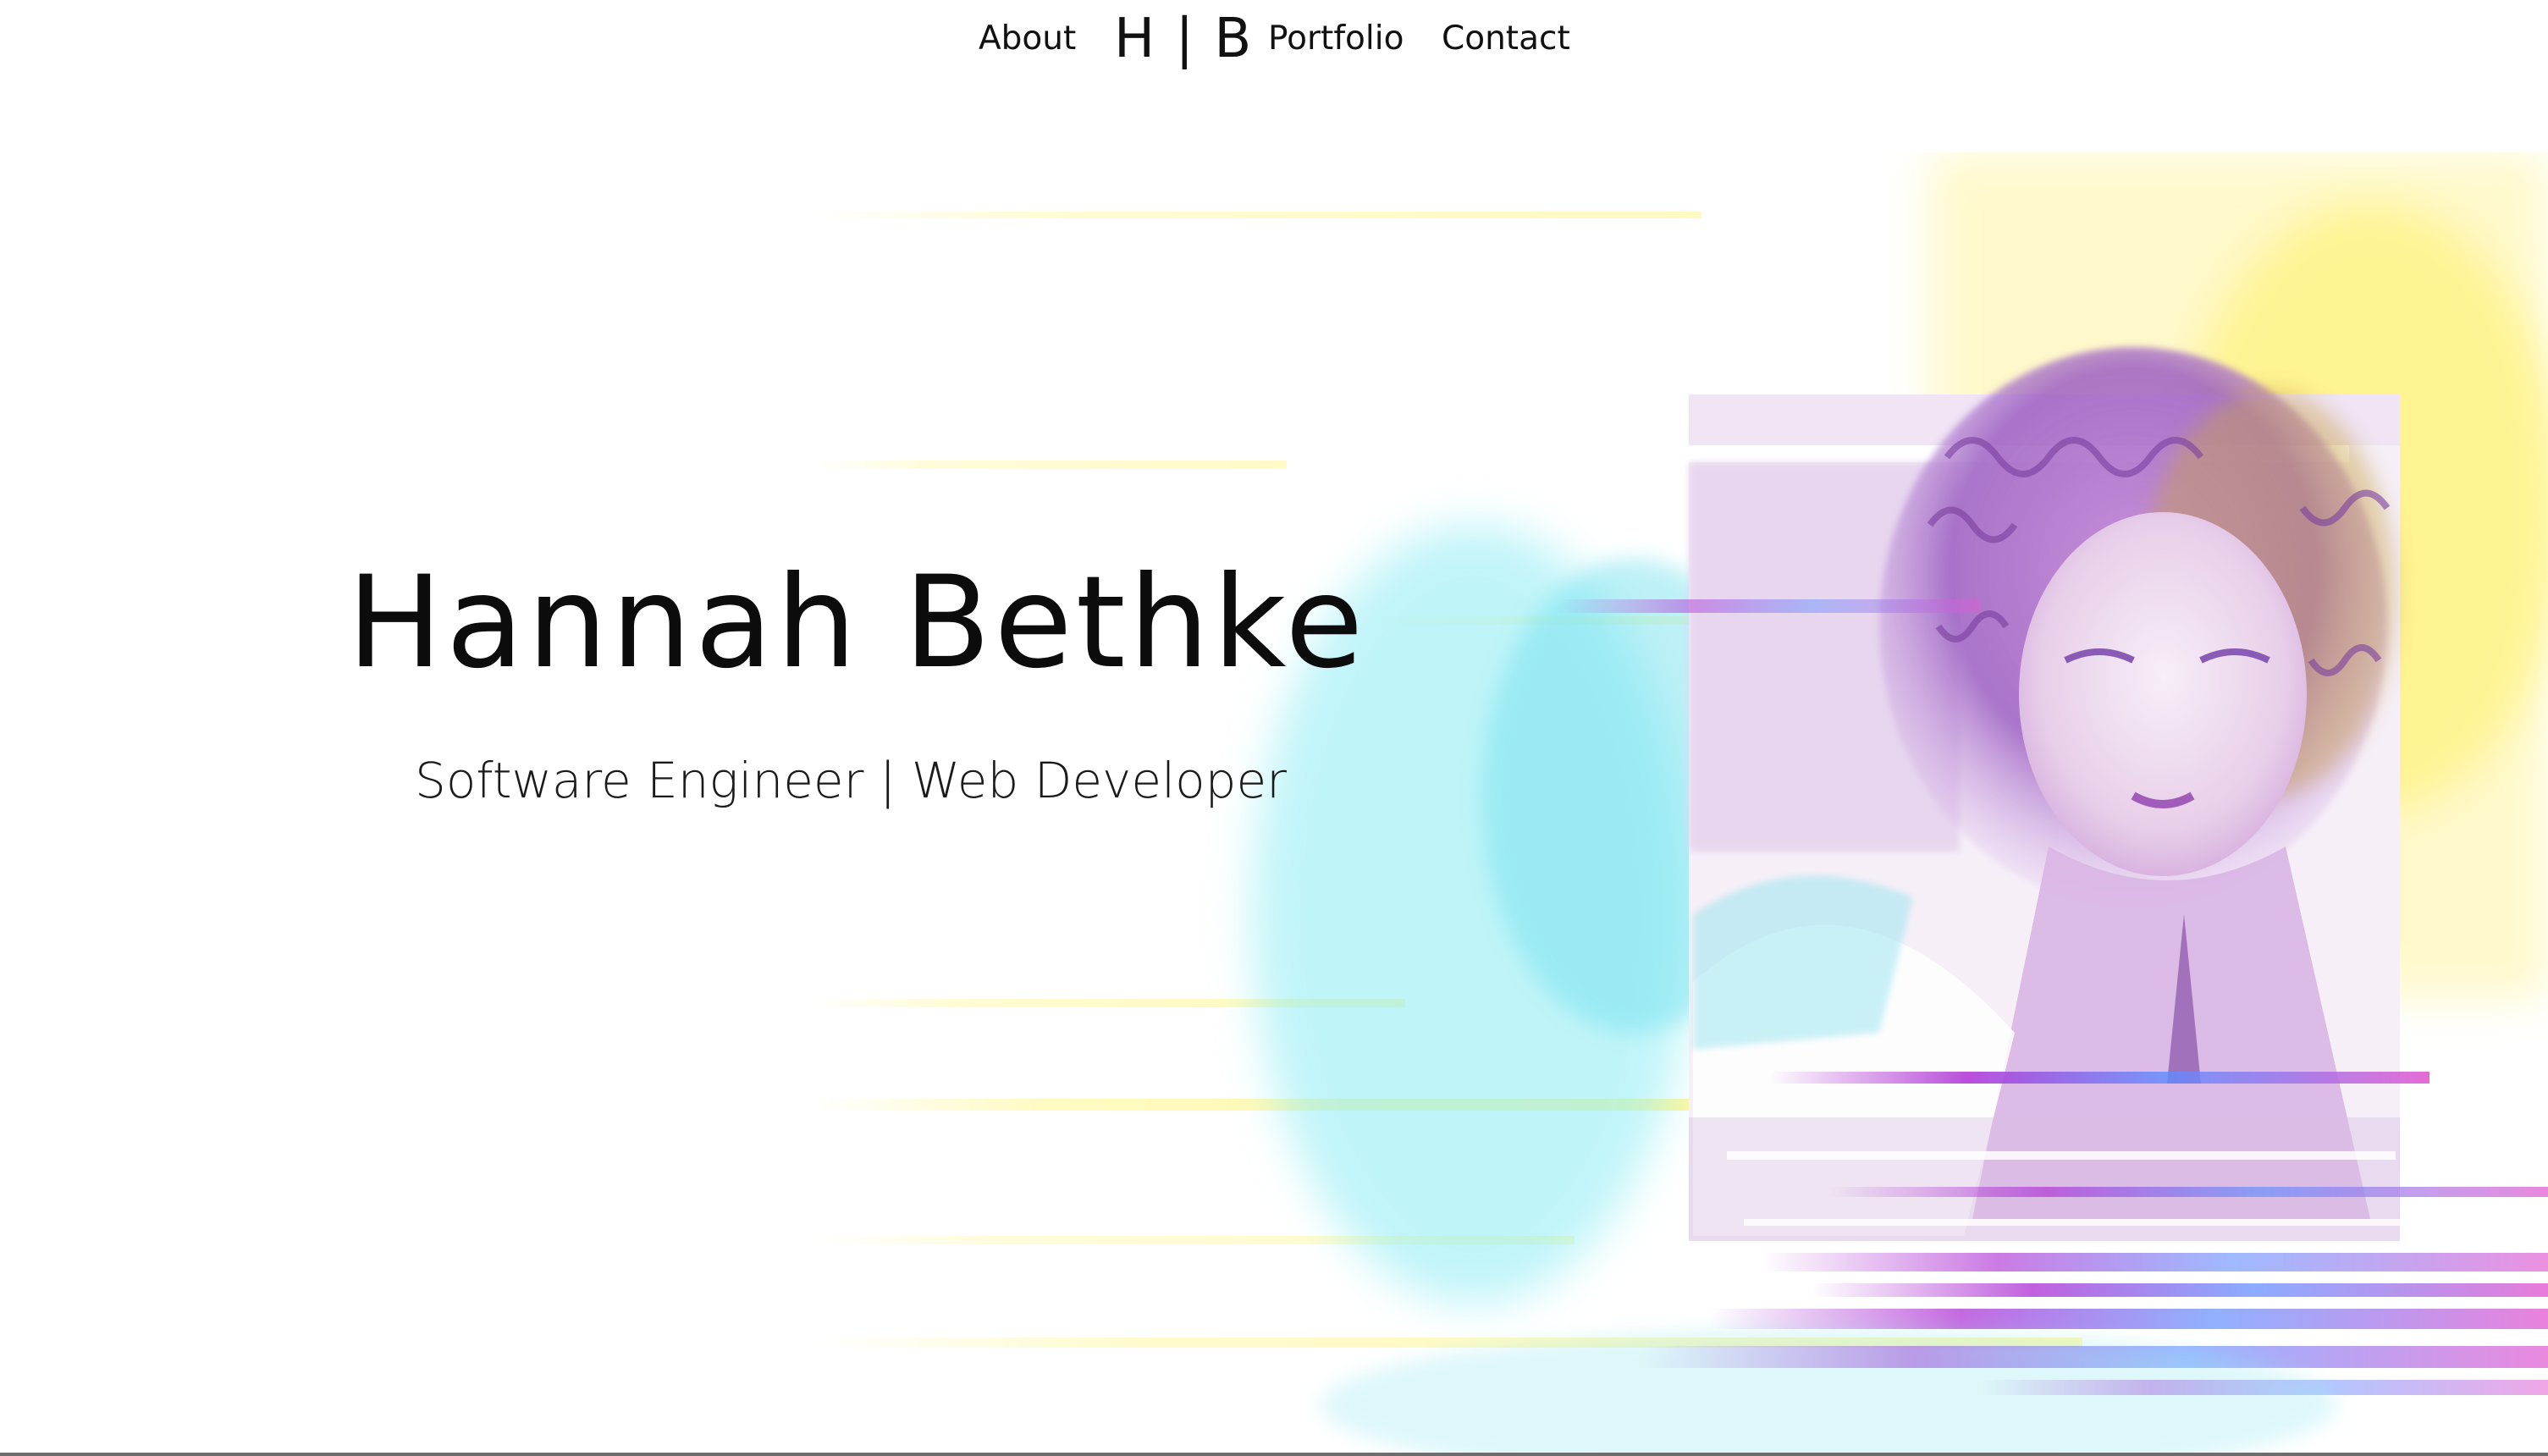 This screenshot has width=2548, height=1456. I want to click on hero-role-subtitle: Software Engineer | Web Developer, so click(851, 781).